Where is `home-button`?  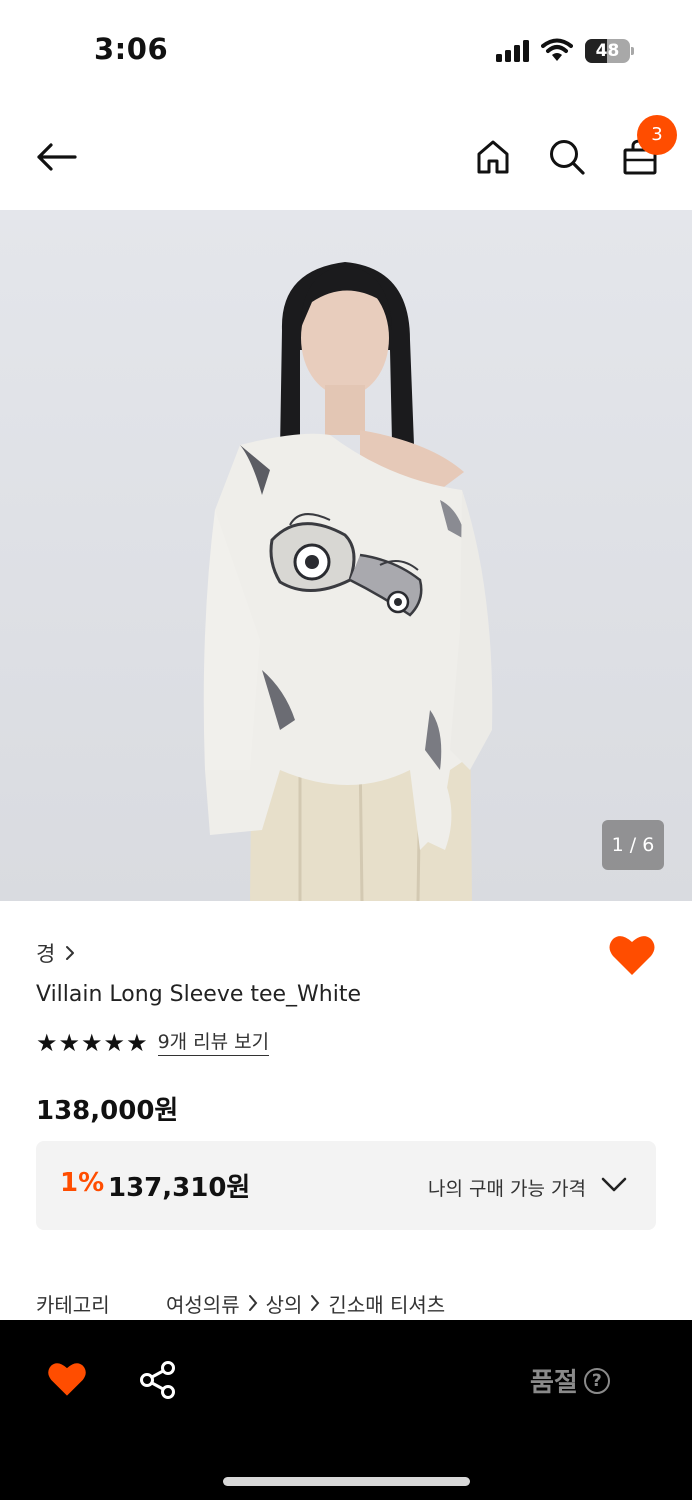 home-button is located at coordinates (493, 157).